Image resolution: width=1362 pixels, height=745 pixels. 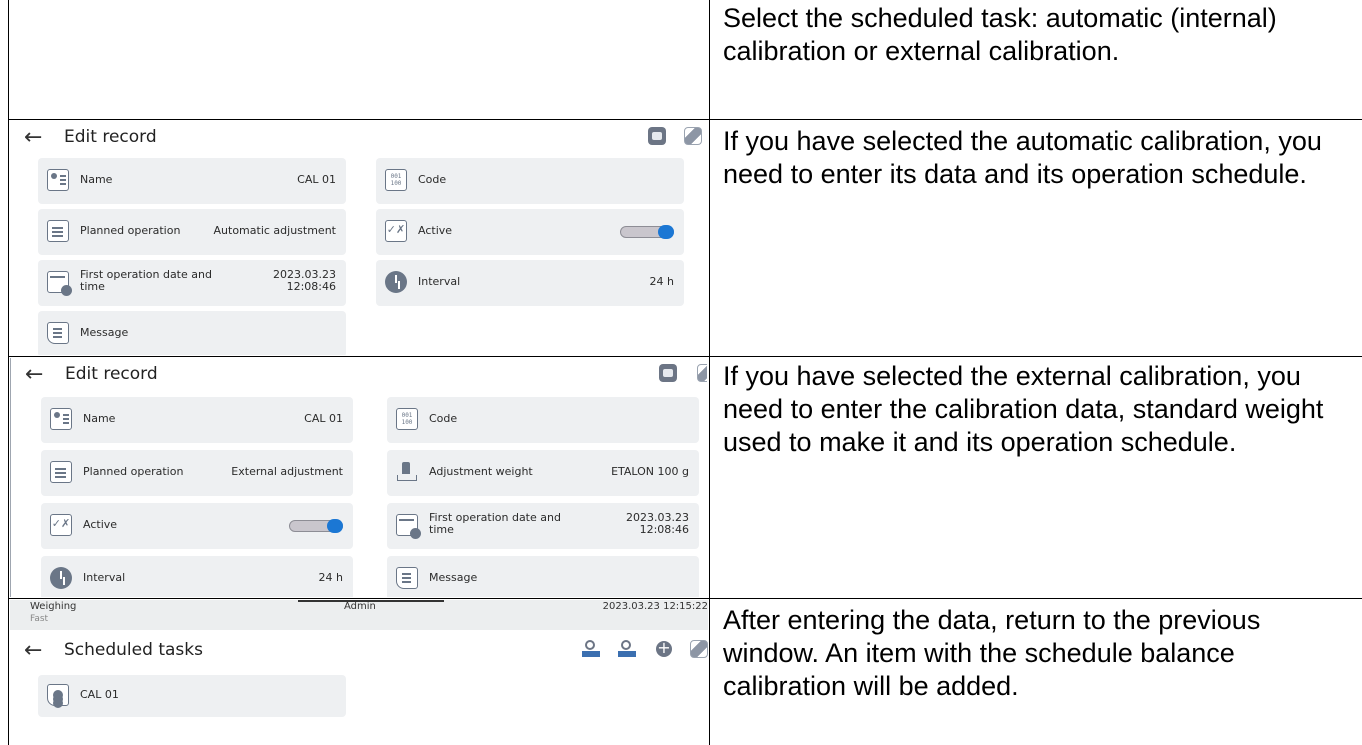 I want to click on planned-operation-field: Planned operation Automatic adjustment, so click(x=192, y=232).